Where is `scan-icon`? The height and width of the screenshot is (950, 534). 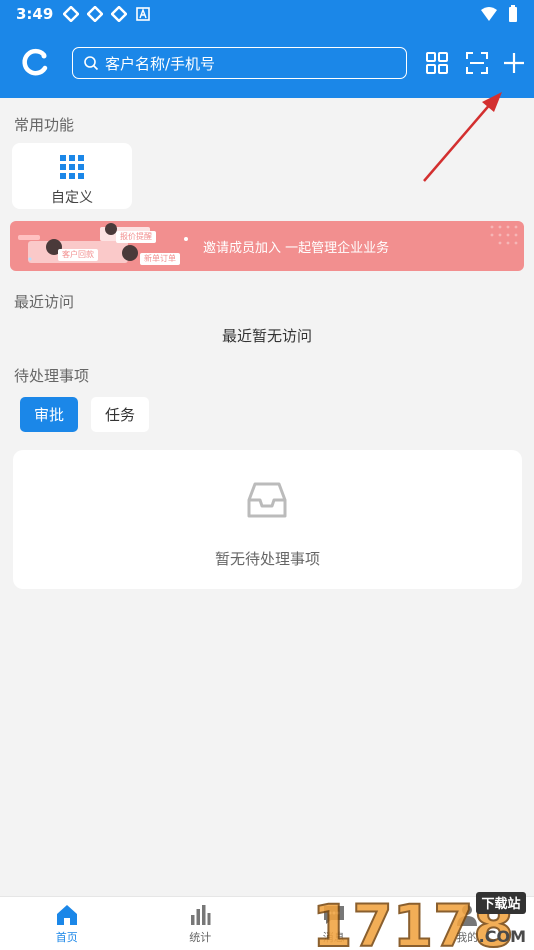
scan-icon is located at coordinates (477, 63).